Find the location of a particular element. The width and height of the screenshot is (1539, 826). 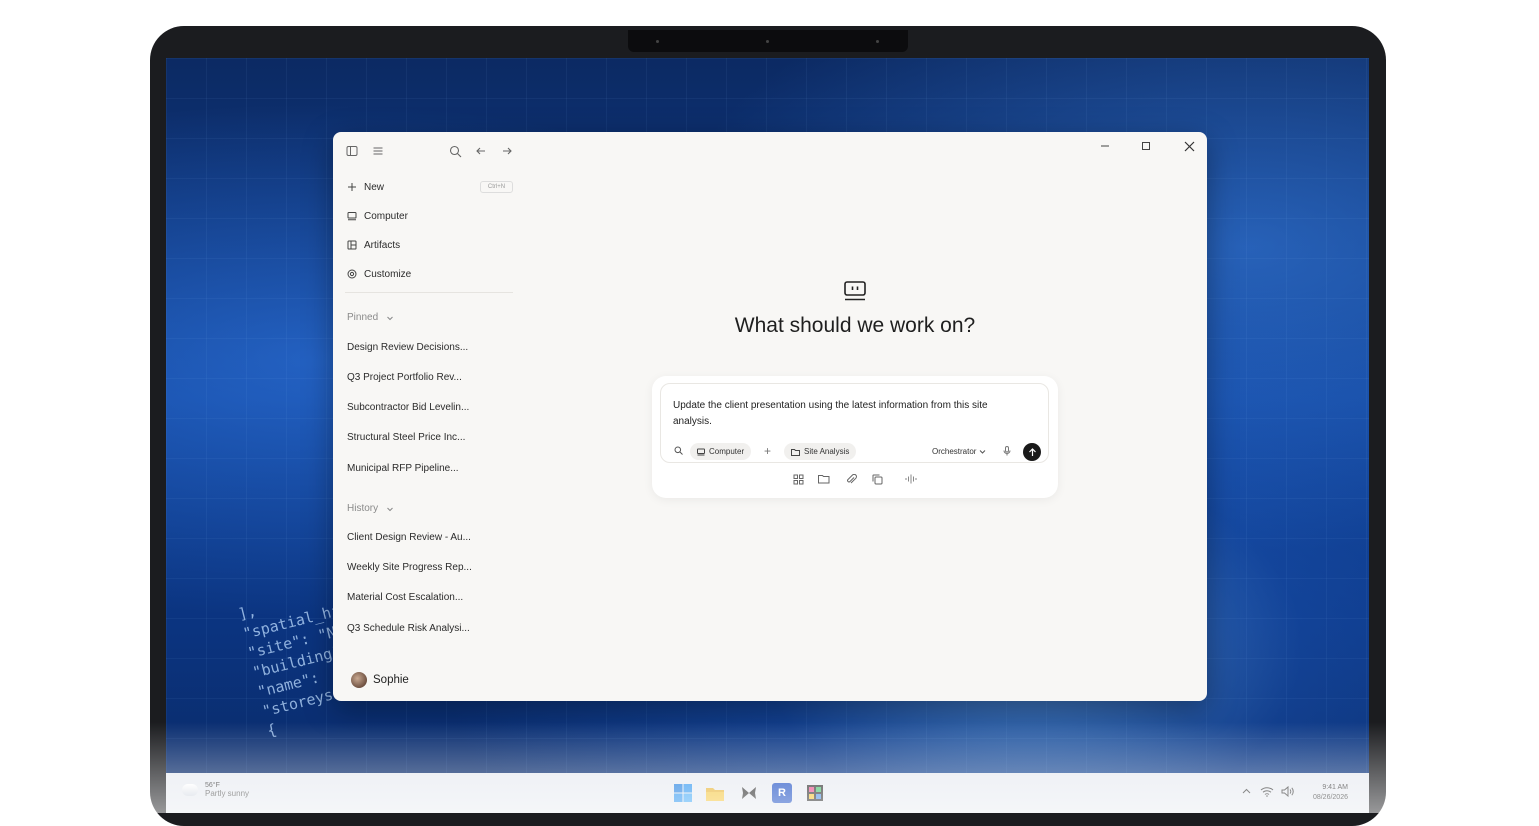

back-arrow-icon is located at coordinates (481, 151).